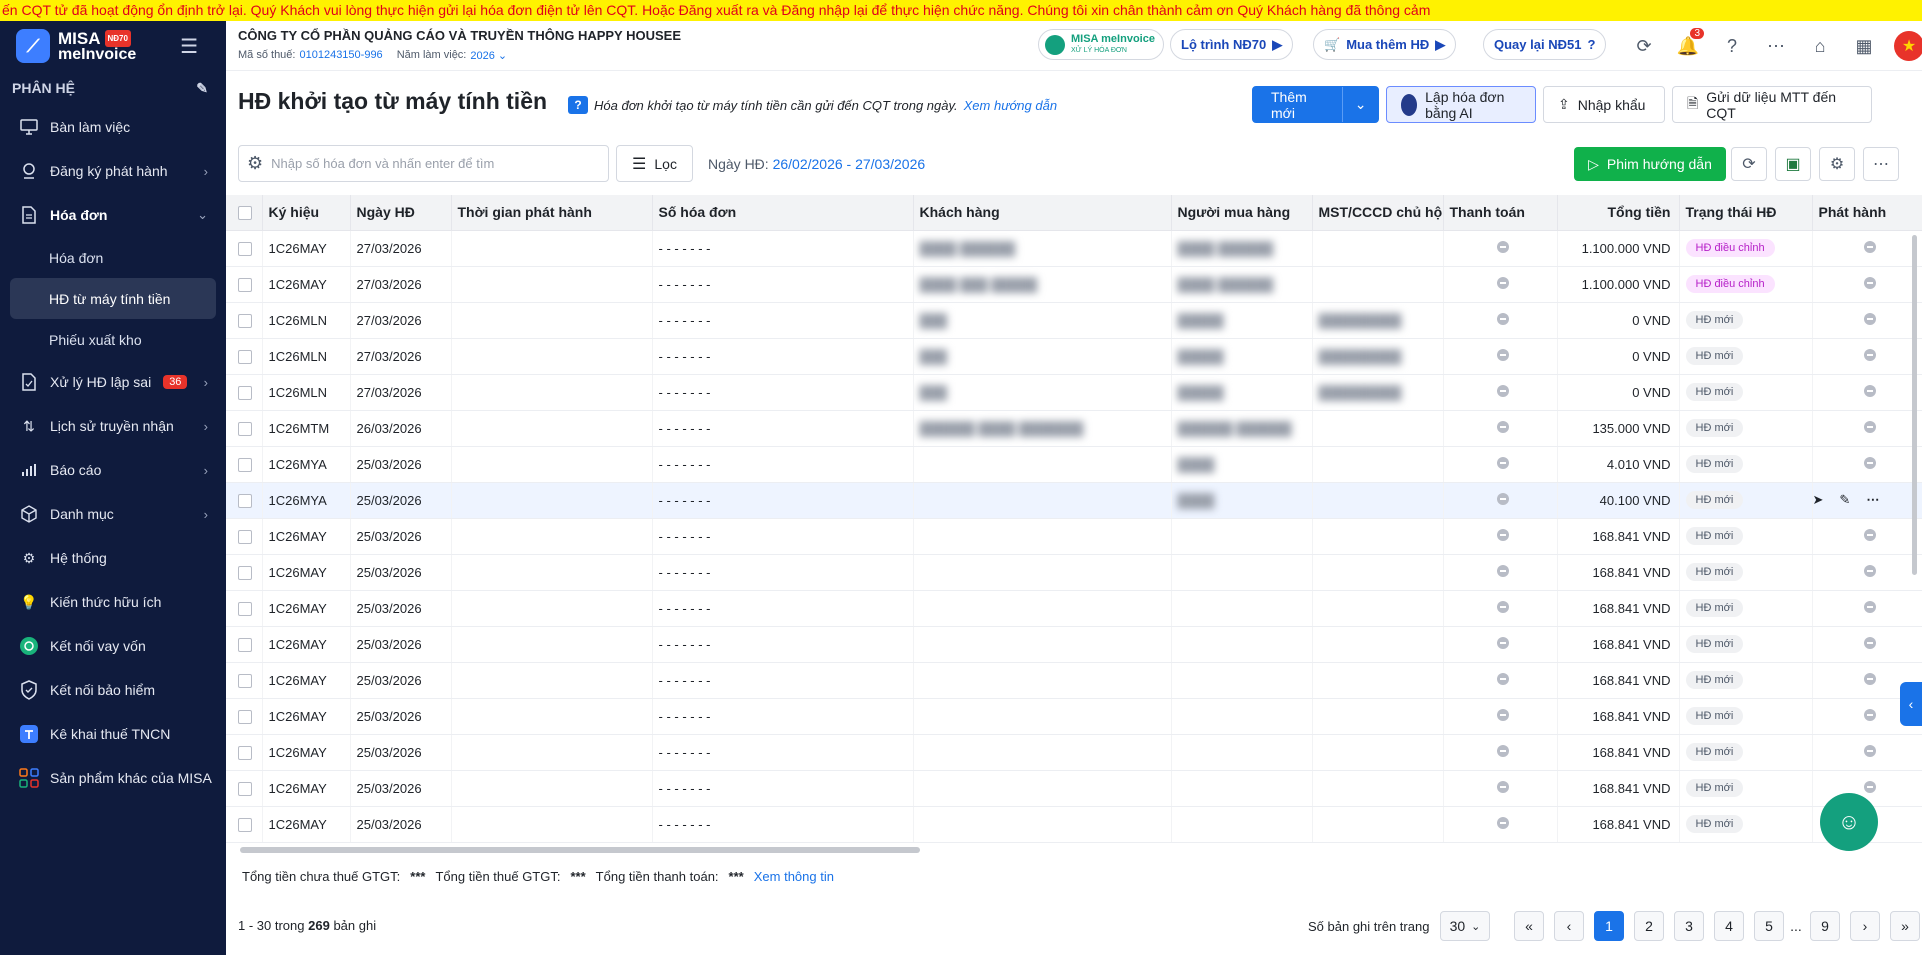  I want to click on page-button: 1, so click(1609, 926).